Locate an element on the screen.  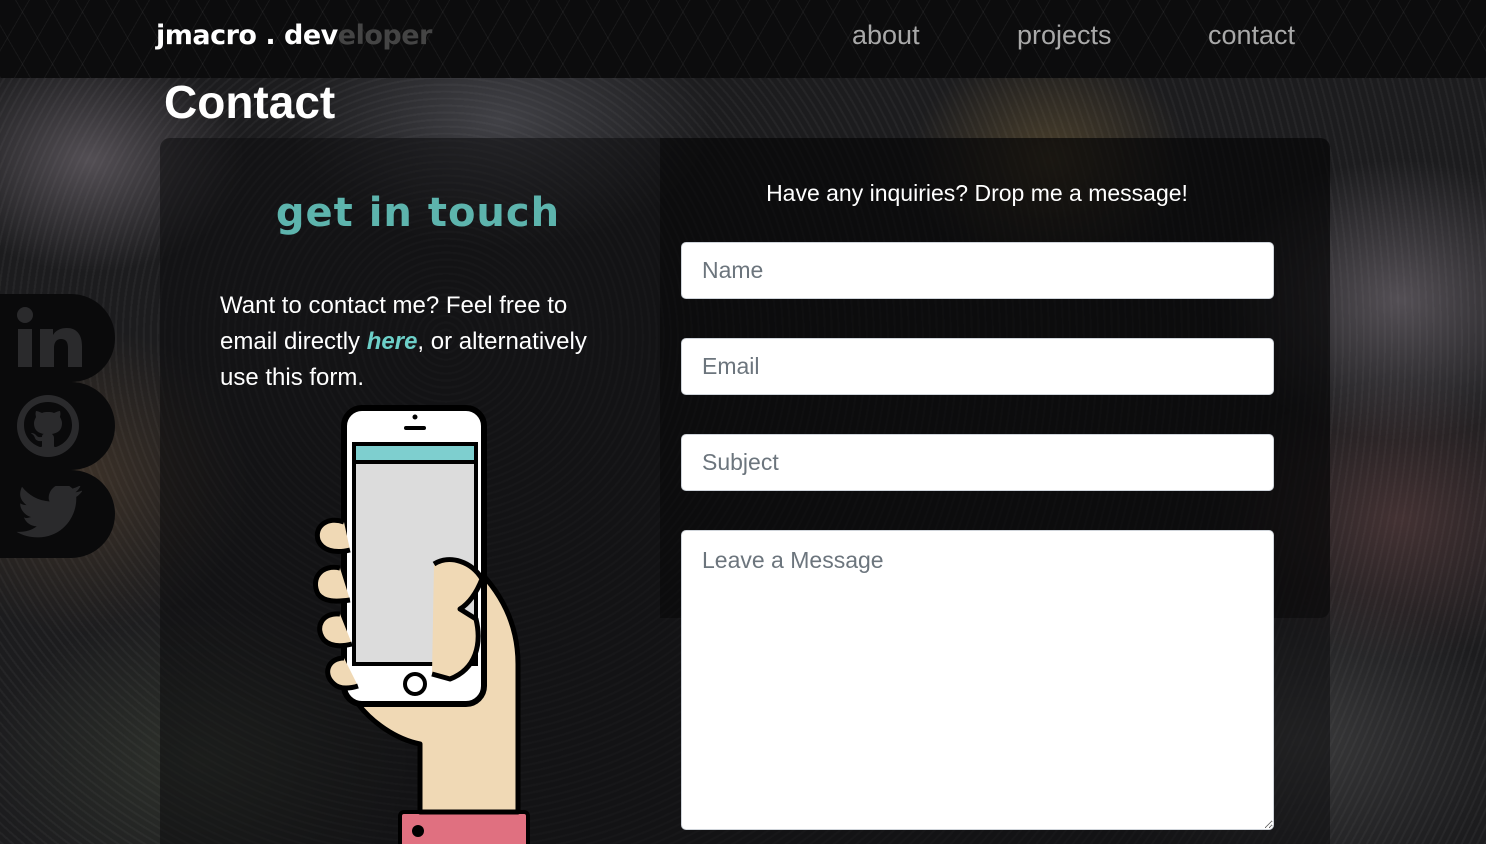
nav-link-contact: contact is located at coordinates (1251, 35).